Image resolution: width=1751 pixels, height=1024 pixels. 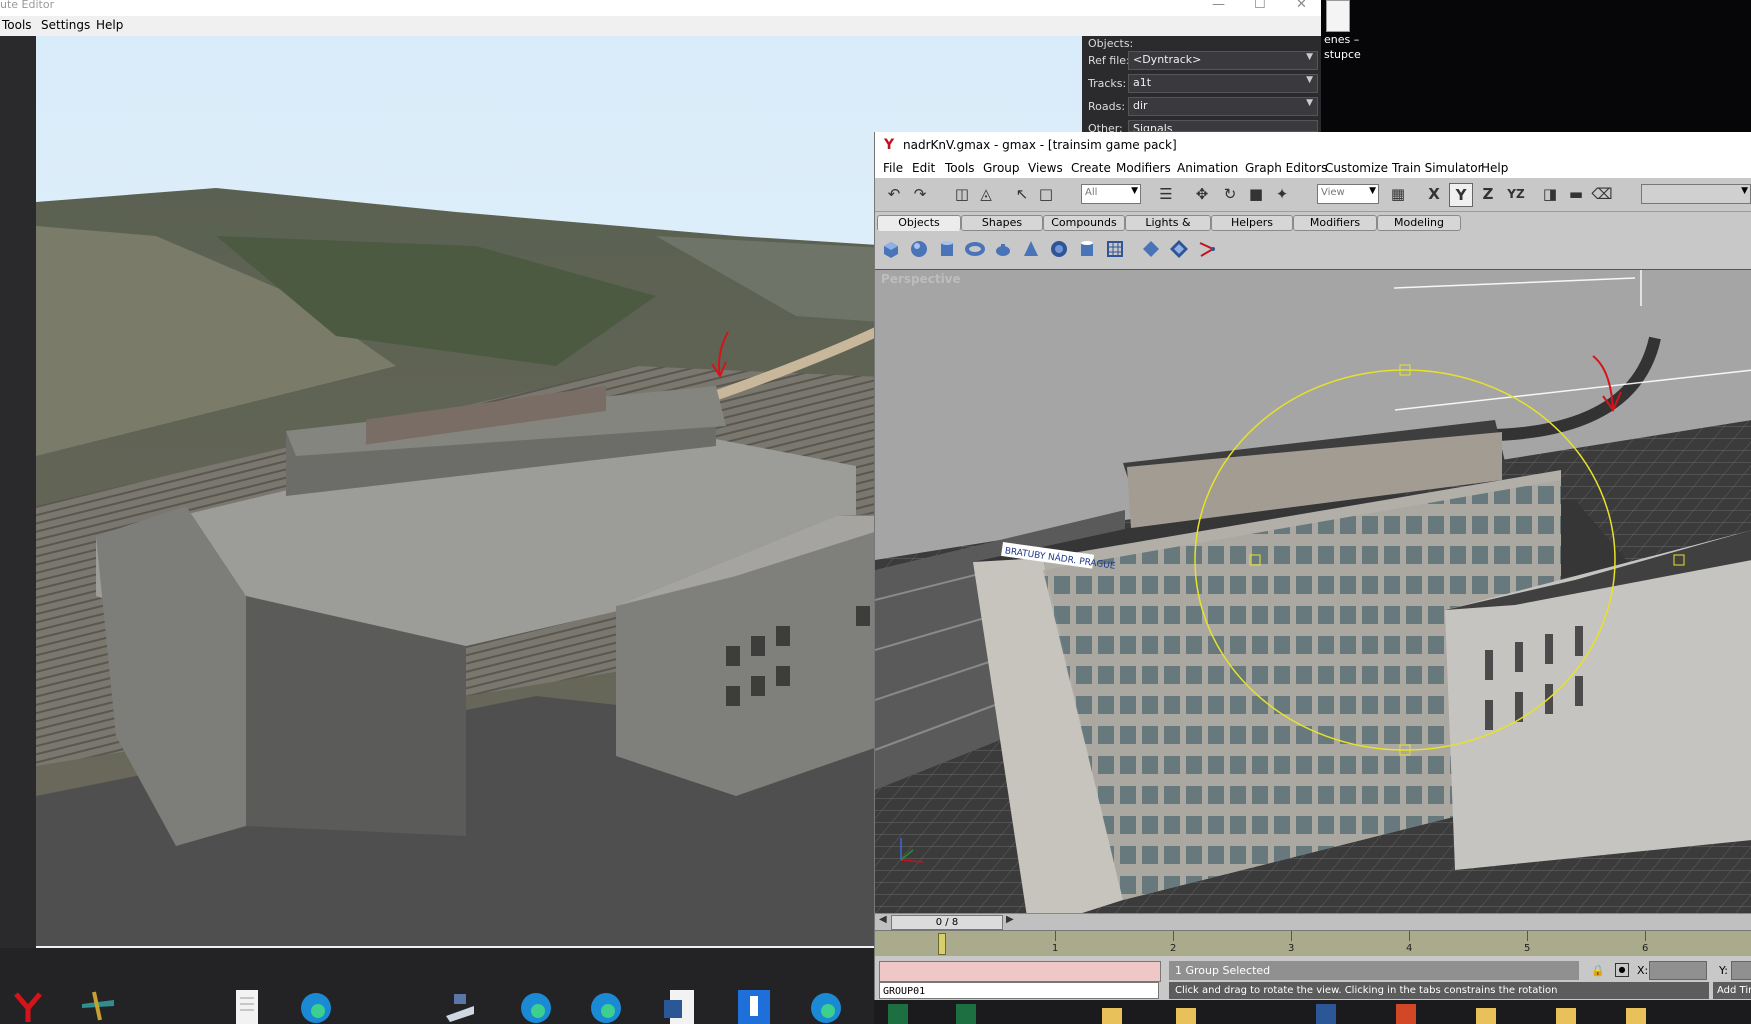 I want to click on pivot-icon: ✦, so click(x=1282, y=194).